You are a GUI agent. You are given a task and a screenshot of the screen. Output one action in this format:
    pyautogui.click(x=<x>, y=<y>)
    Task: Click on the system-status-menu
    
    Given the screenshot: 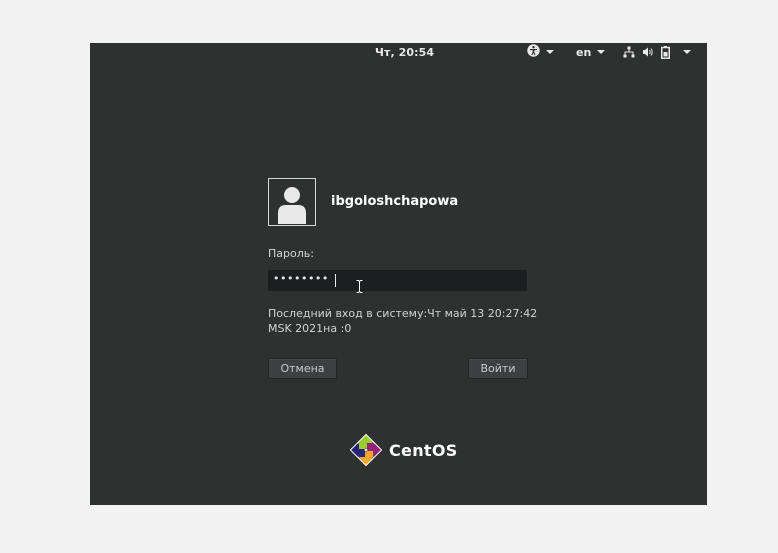 What is the action you would take?
    pyautogui.click(x=657, y=52)
    